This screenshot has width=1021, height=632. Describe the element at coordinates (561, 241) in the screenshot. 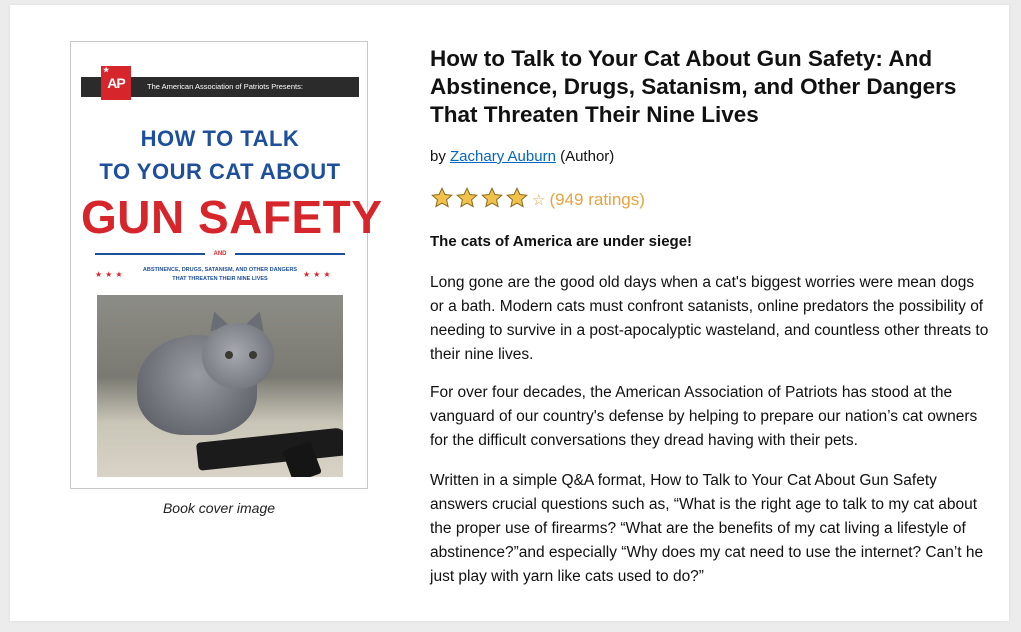

I see `description-tagline: The cats of America are under siege!` at that location.